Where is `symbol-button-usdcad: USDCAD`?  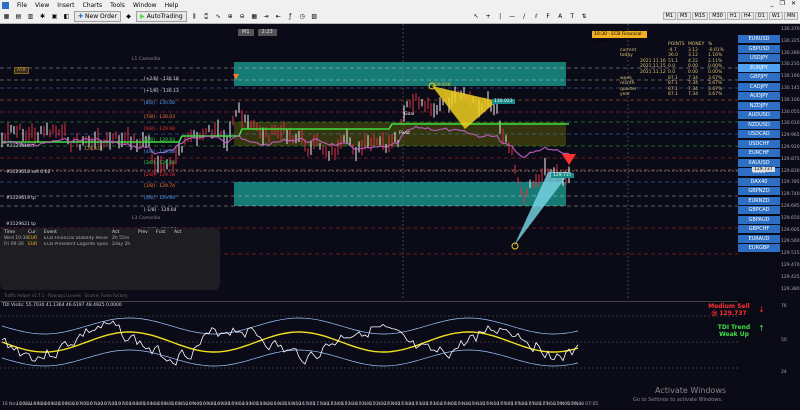
symbol-button-usdcad: USDCAD is located at coordinates (759, 134).